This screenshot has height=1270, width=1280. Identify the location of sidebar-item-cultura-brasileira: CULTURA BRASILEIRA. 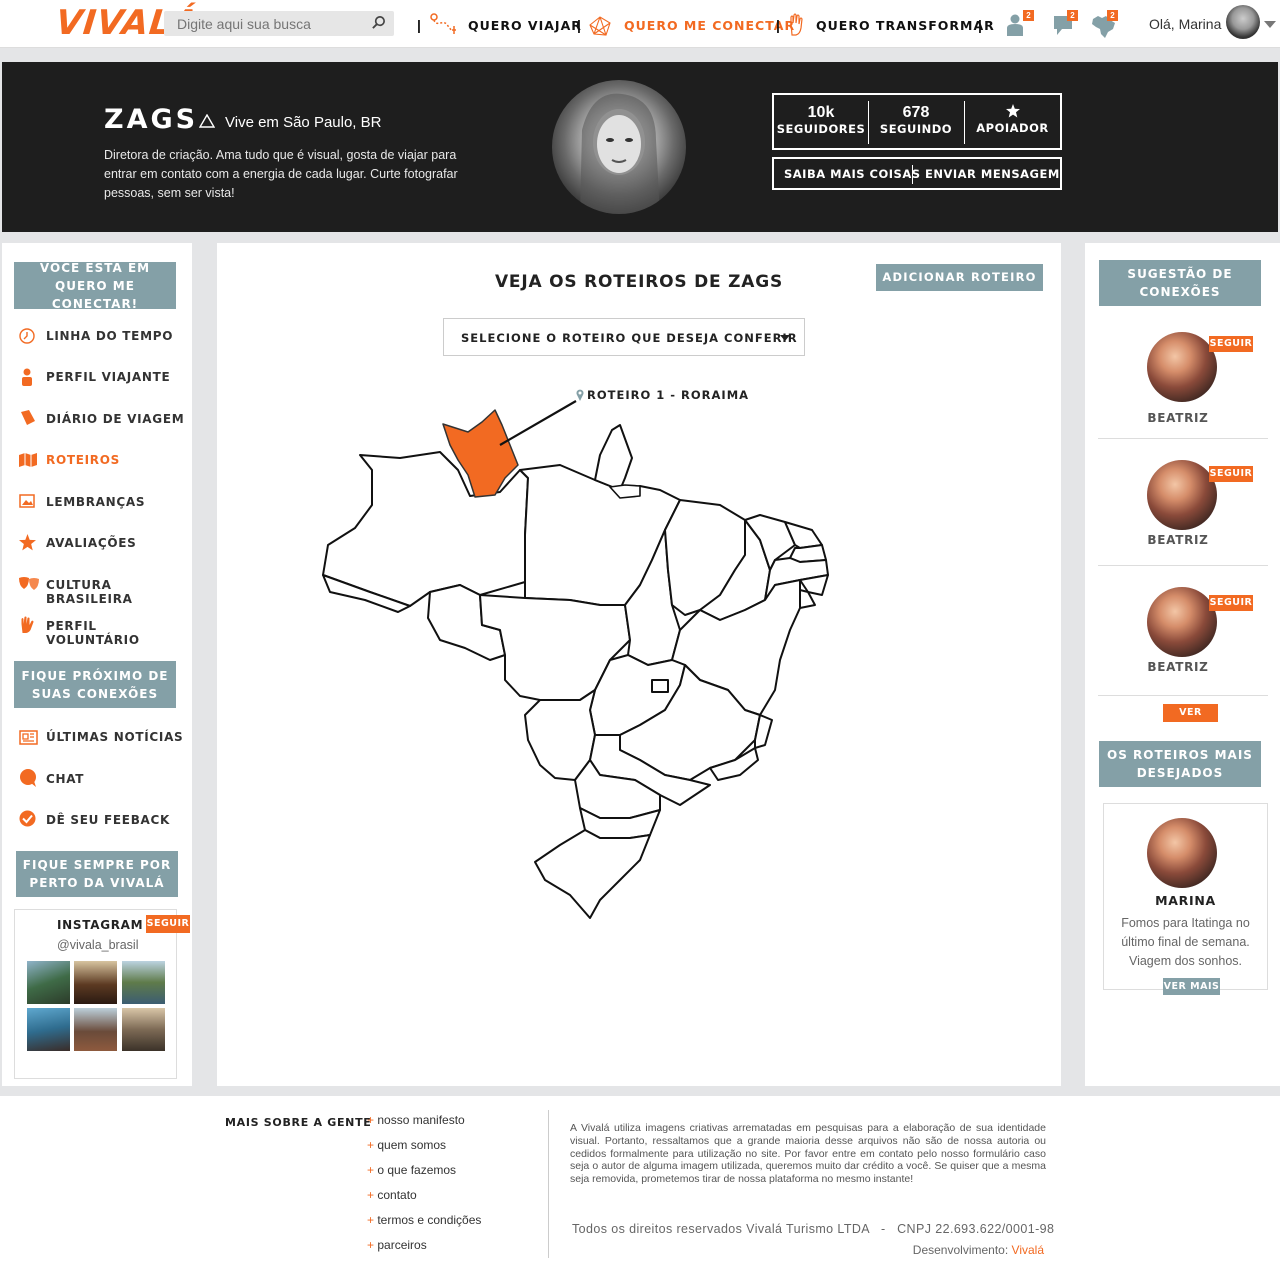
(119, 592).